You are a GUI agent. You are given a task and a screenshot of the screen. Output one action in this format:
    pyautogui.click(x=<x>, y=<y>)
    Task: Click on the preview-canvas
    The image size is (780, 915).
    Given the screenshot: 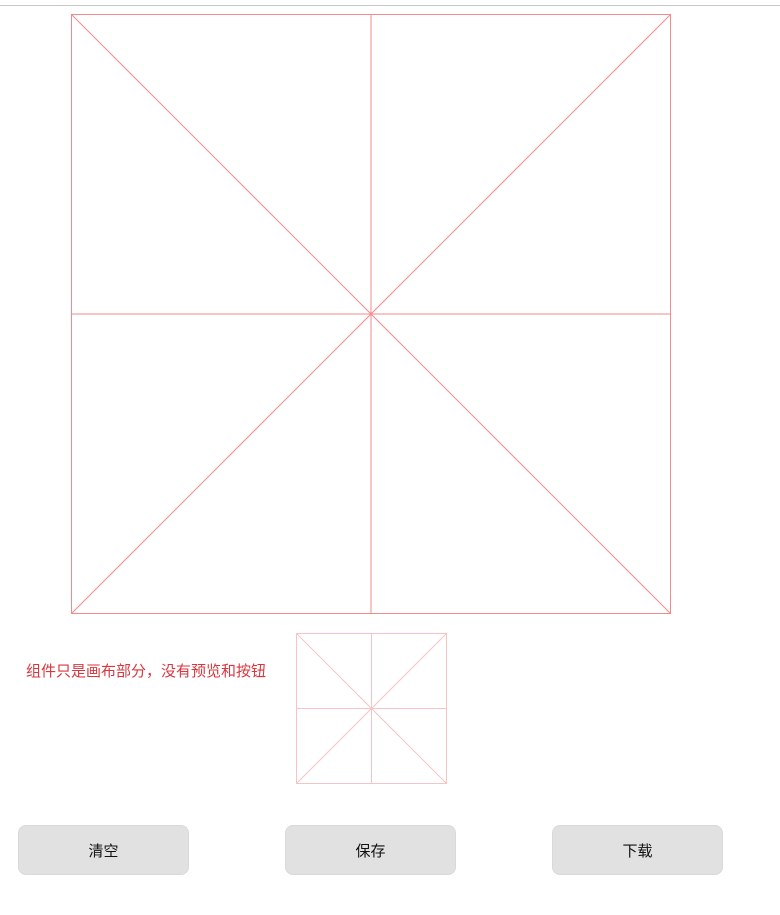 What is the action you would take?
    pyautogui.click(x=371, y=708)
    